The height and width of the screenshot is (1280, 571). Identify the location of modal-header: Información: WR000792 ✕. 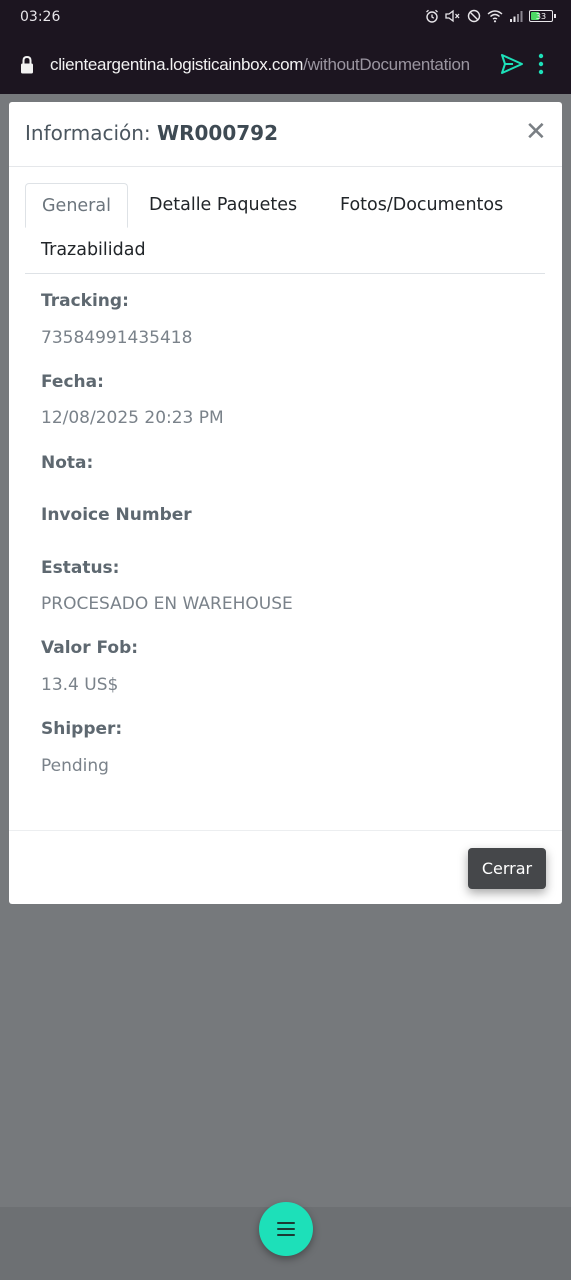
(285, 134).